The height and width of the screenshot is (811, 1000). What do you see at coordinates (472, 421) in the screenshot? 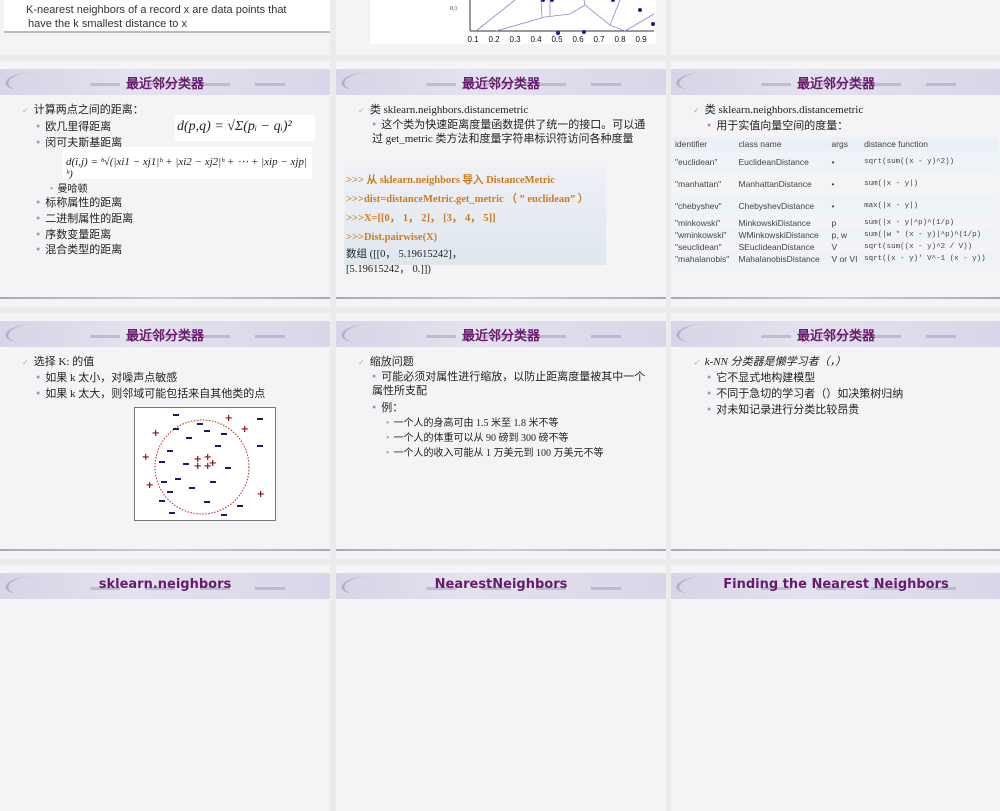
I see `sub-bullet: 一个人的身高可由 1.5 米至 1.8 米不等` at bounding box center [472, 421].